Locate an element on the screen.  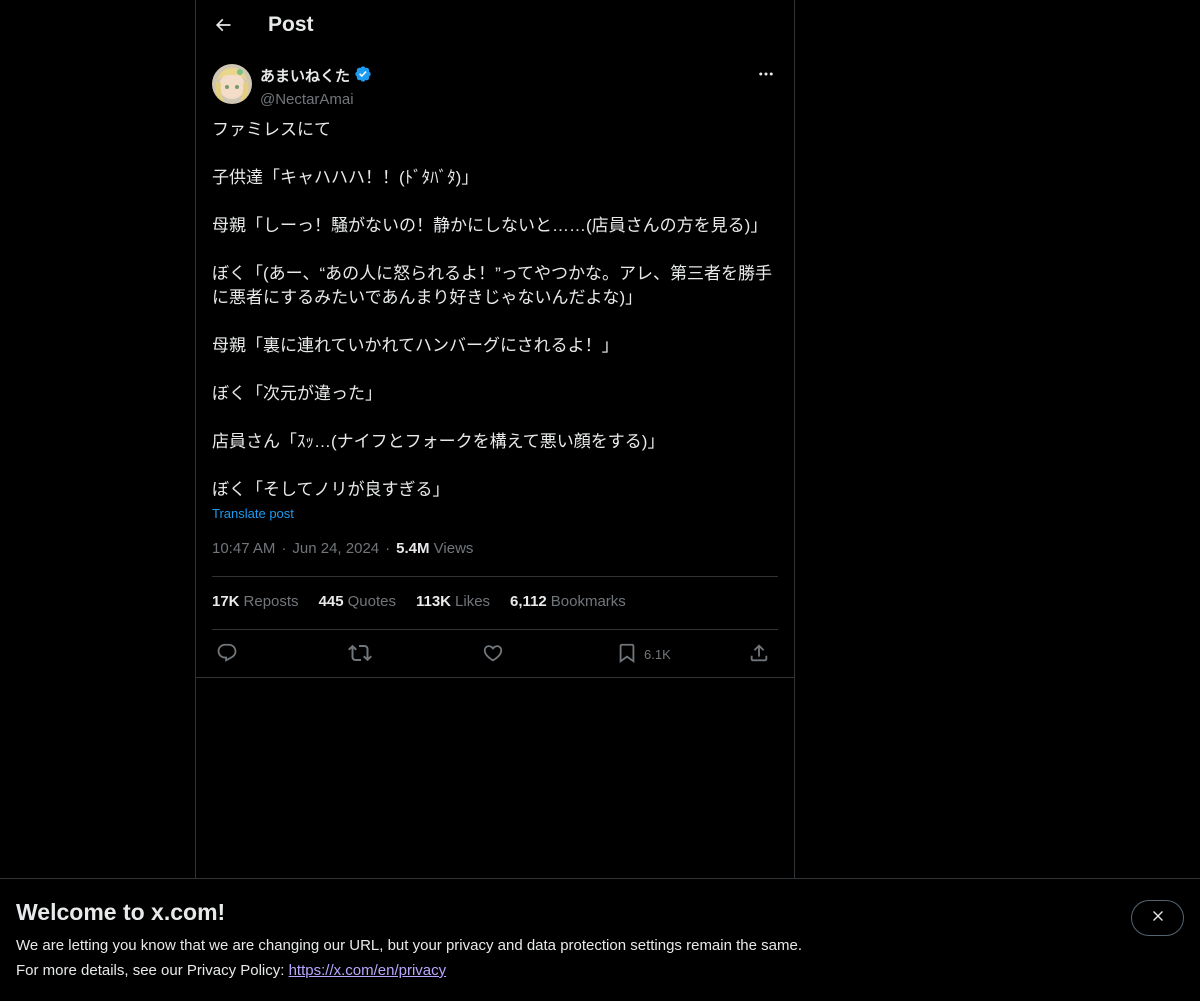
reply-button is located at coordinates (227, 654).